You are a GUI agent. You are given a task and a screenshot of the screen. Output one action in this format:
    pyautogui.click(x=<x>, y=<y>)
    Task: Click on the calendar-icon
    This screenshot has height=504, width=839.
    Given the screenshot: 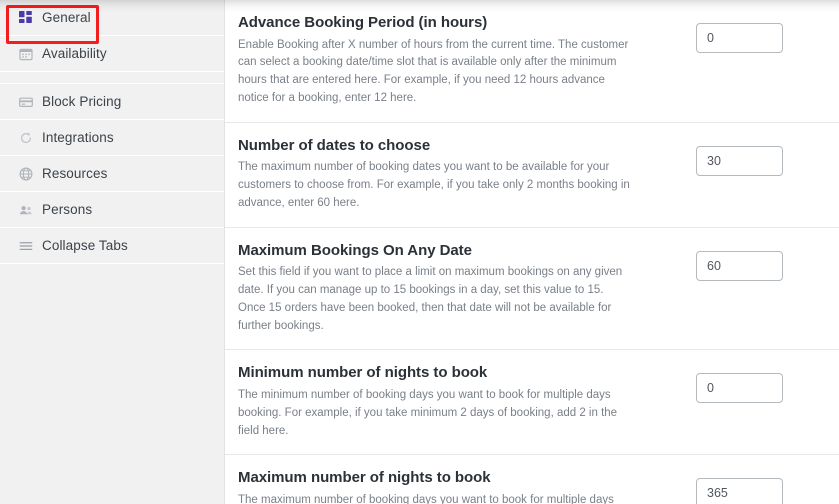 What is the action you would take?
    pyautogui.click(x=25, y=53)
    